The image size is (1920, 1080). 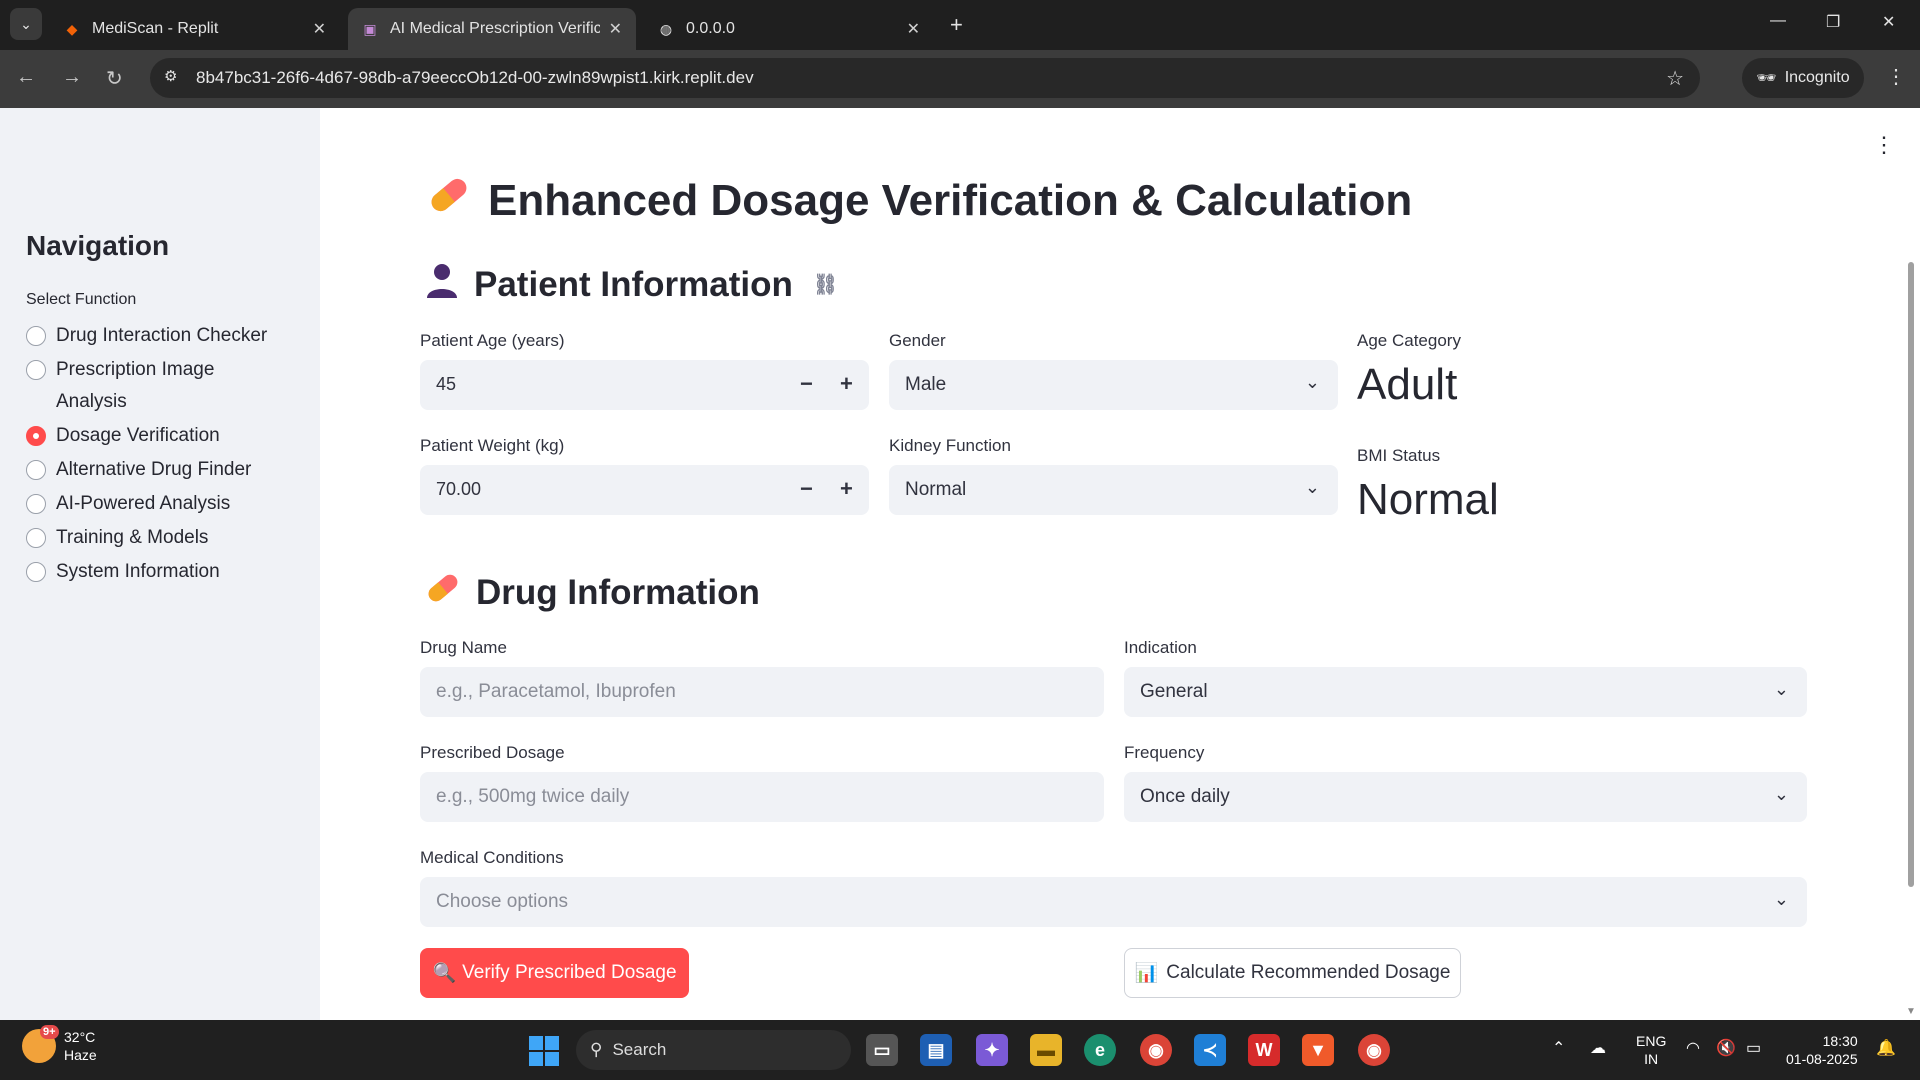 What do you see at coordinates (1896, 76) in the screenshot?
I see `browser-menu-icon: ⋮` at bounding box center [1896, 76].